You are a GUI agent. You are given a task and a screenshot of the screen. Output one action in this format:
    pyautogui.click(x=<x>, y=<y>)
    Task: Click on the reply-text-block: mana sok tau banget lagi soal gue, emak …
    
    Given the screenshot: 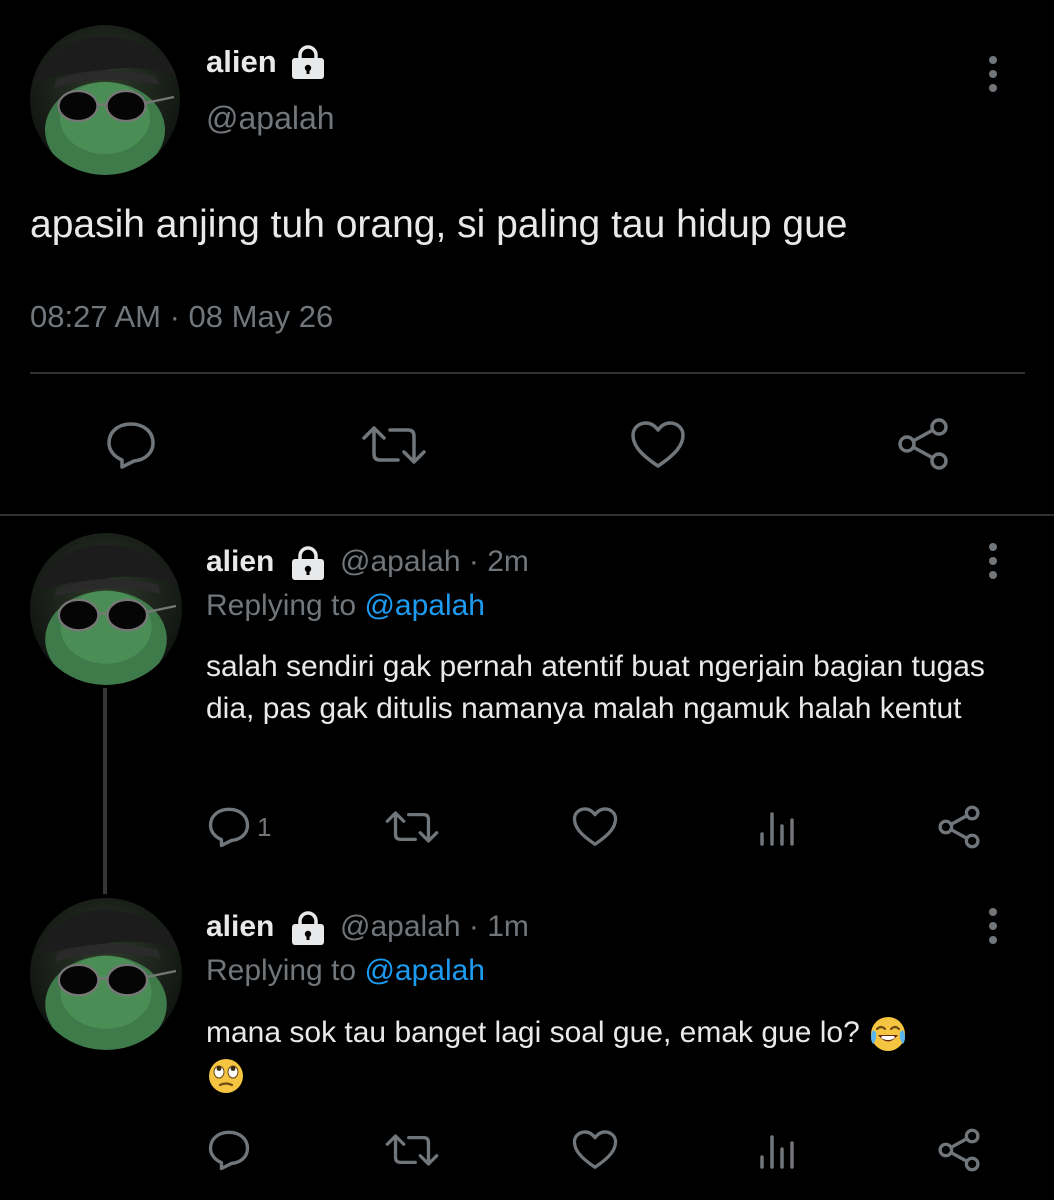 What is the action you would take?
    pyautogui.click(x=611, y=1054)
    